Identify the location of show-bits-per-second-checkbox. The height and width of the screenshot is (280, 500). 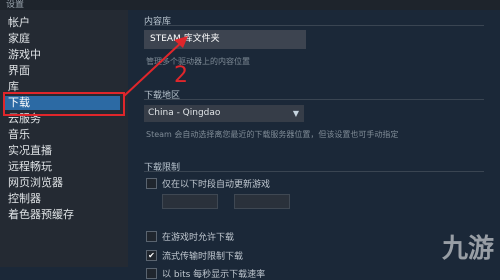
(151, 273).